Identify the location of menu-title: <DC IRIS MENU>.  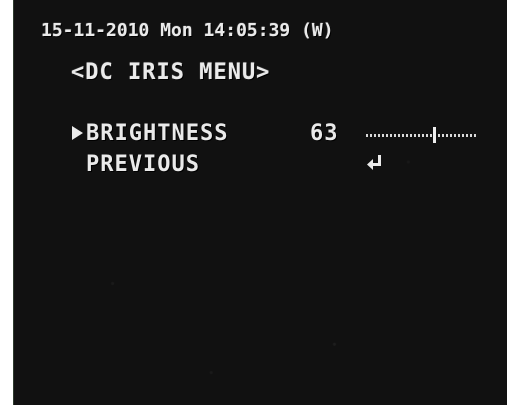
(171, 72).